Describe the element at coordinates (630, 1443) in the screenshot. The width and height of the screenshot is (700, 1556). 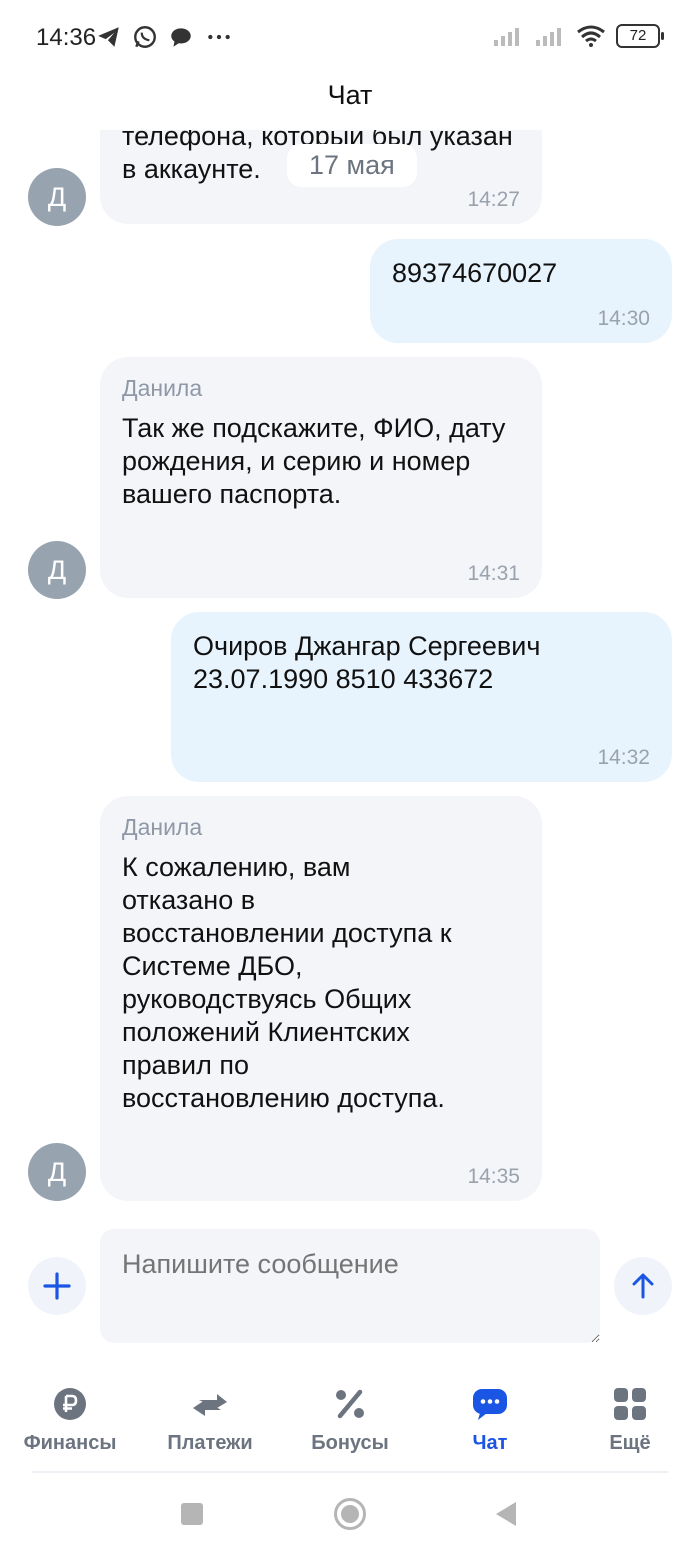
I see `nav-label: Ещё` at that location.